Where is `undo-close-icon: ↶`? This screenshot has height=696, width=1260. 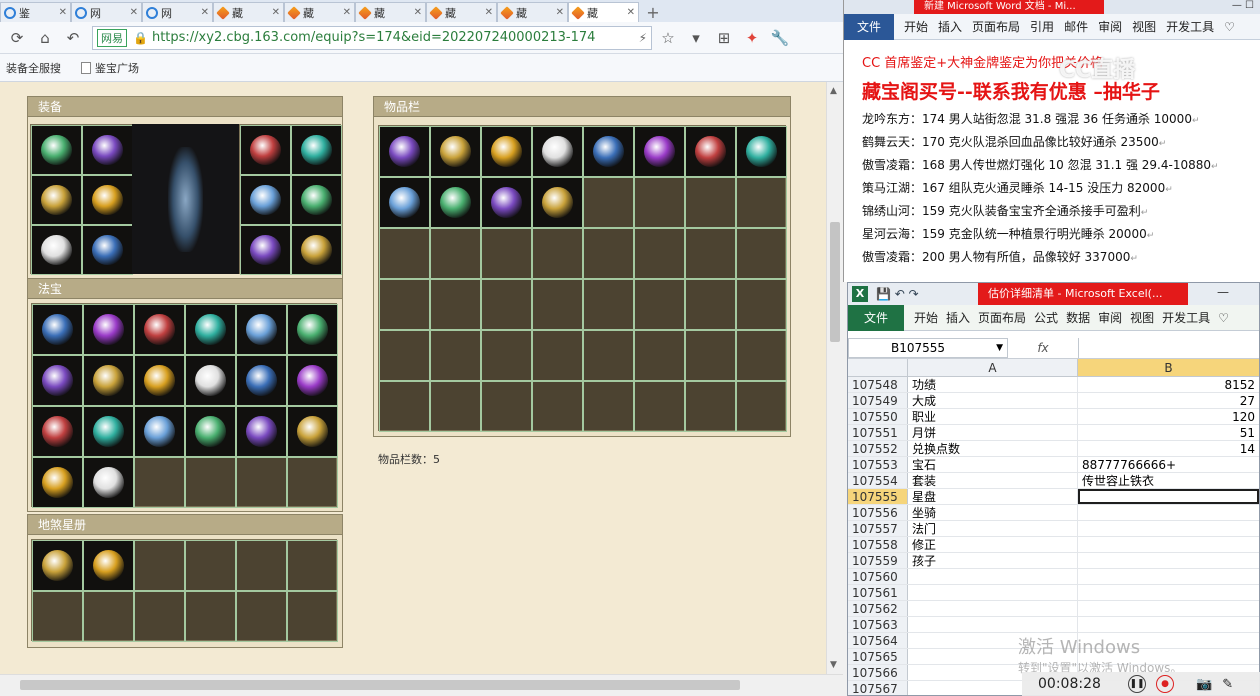 undo-close-icon: ↶ is located at coordinates (73, 38).